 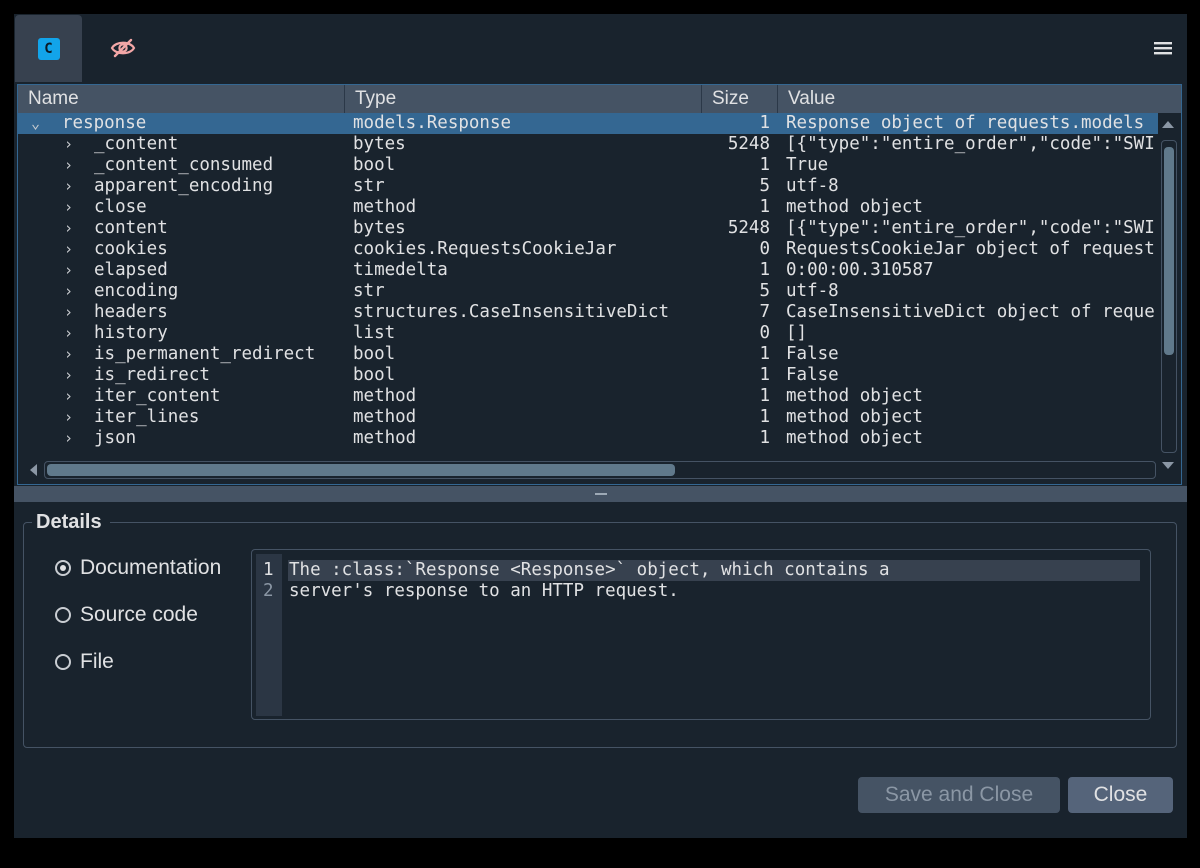 I want to click on c-mode-button: C, so click(x=48, y=48).